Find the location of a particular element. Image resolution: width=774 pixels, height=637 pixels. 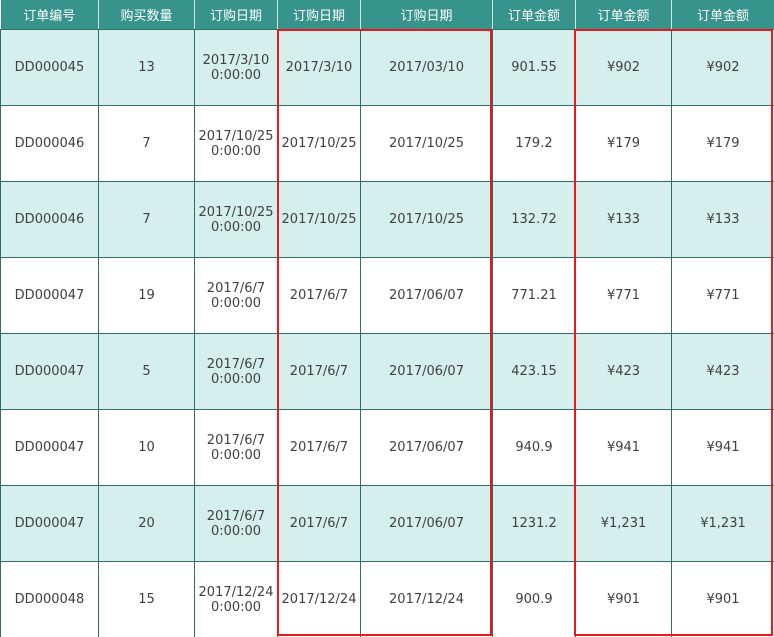

cell-amount-yen: ¥423 is located at coordinates (623, 371).